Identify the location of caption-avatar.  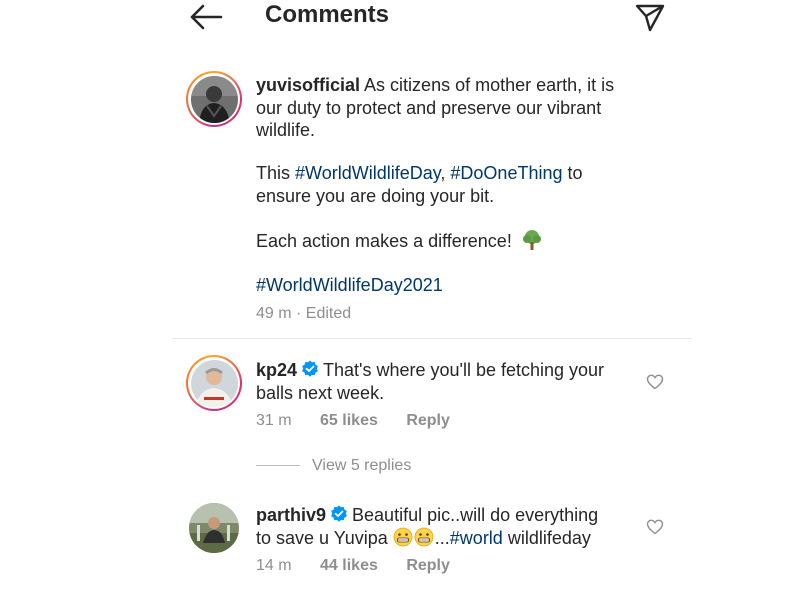
(214, 99).